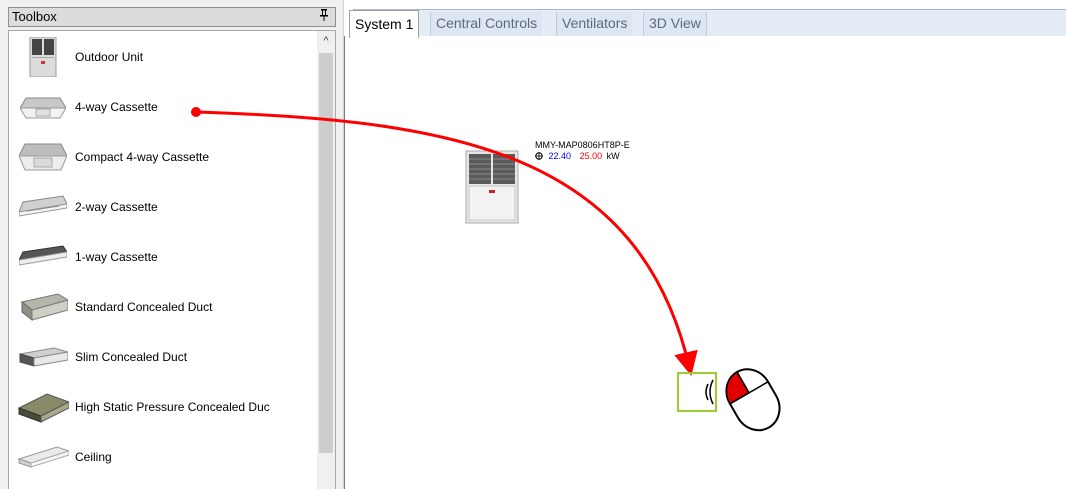  What do you see at coordinates (164, 207) in the screenshot?
I see `toolbox-item-2-way-cassette: 2-way Cassette` at bounding box center [164, 207].